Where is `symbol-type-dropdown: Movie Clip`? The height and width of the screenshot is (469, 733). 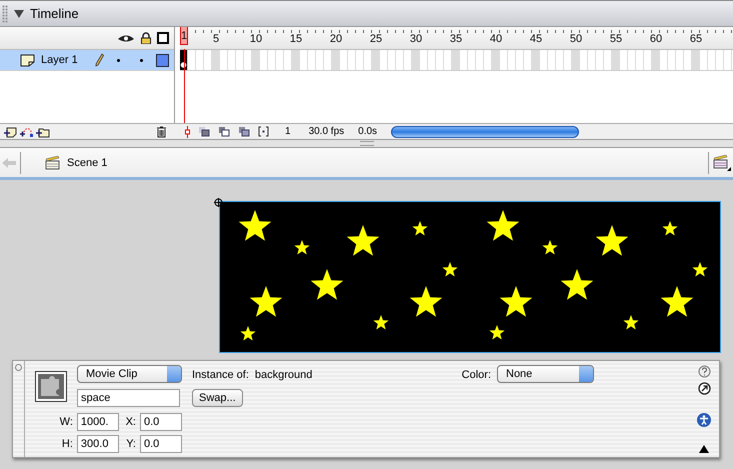 symbol-type-dropdown: Movie Clip is located at coordinates (129, 374).